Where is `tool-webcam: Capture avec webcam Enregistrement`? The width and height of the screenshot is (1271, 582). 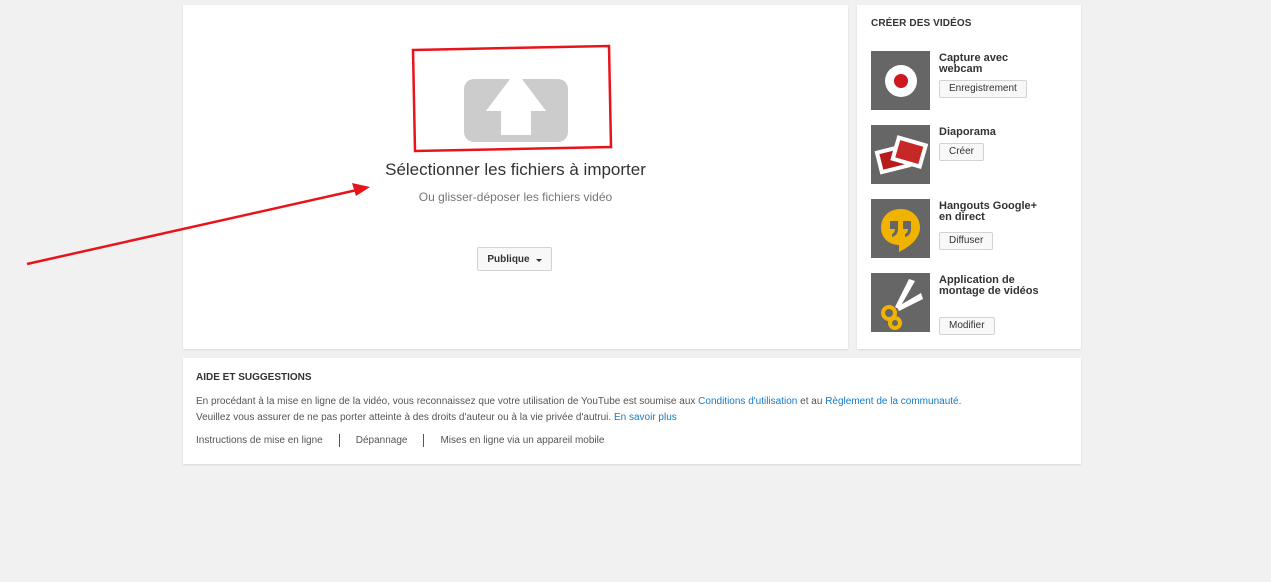 tool-webcam: Capture avec webcam Enregistrement is located at coordinates (971, 80).